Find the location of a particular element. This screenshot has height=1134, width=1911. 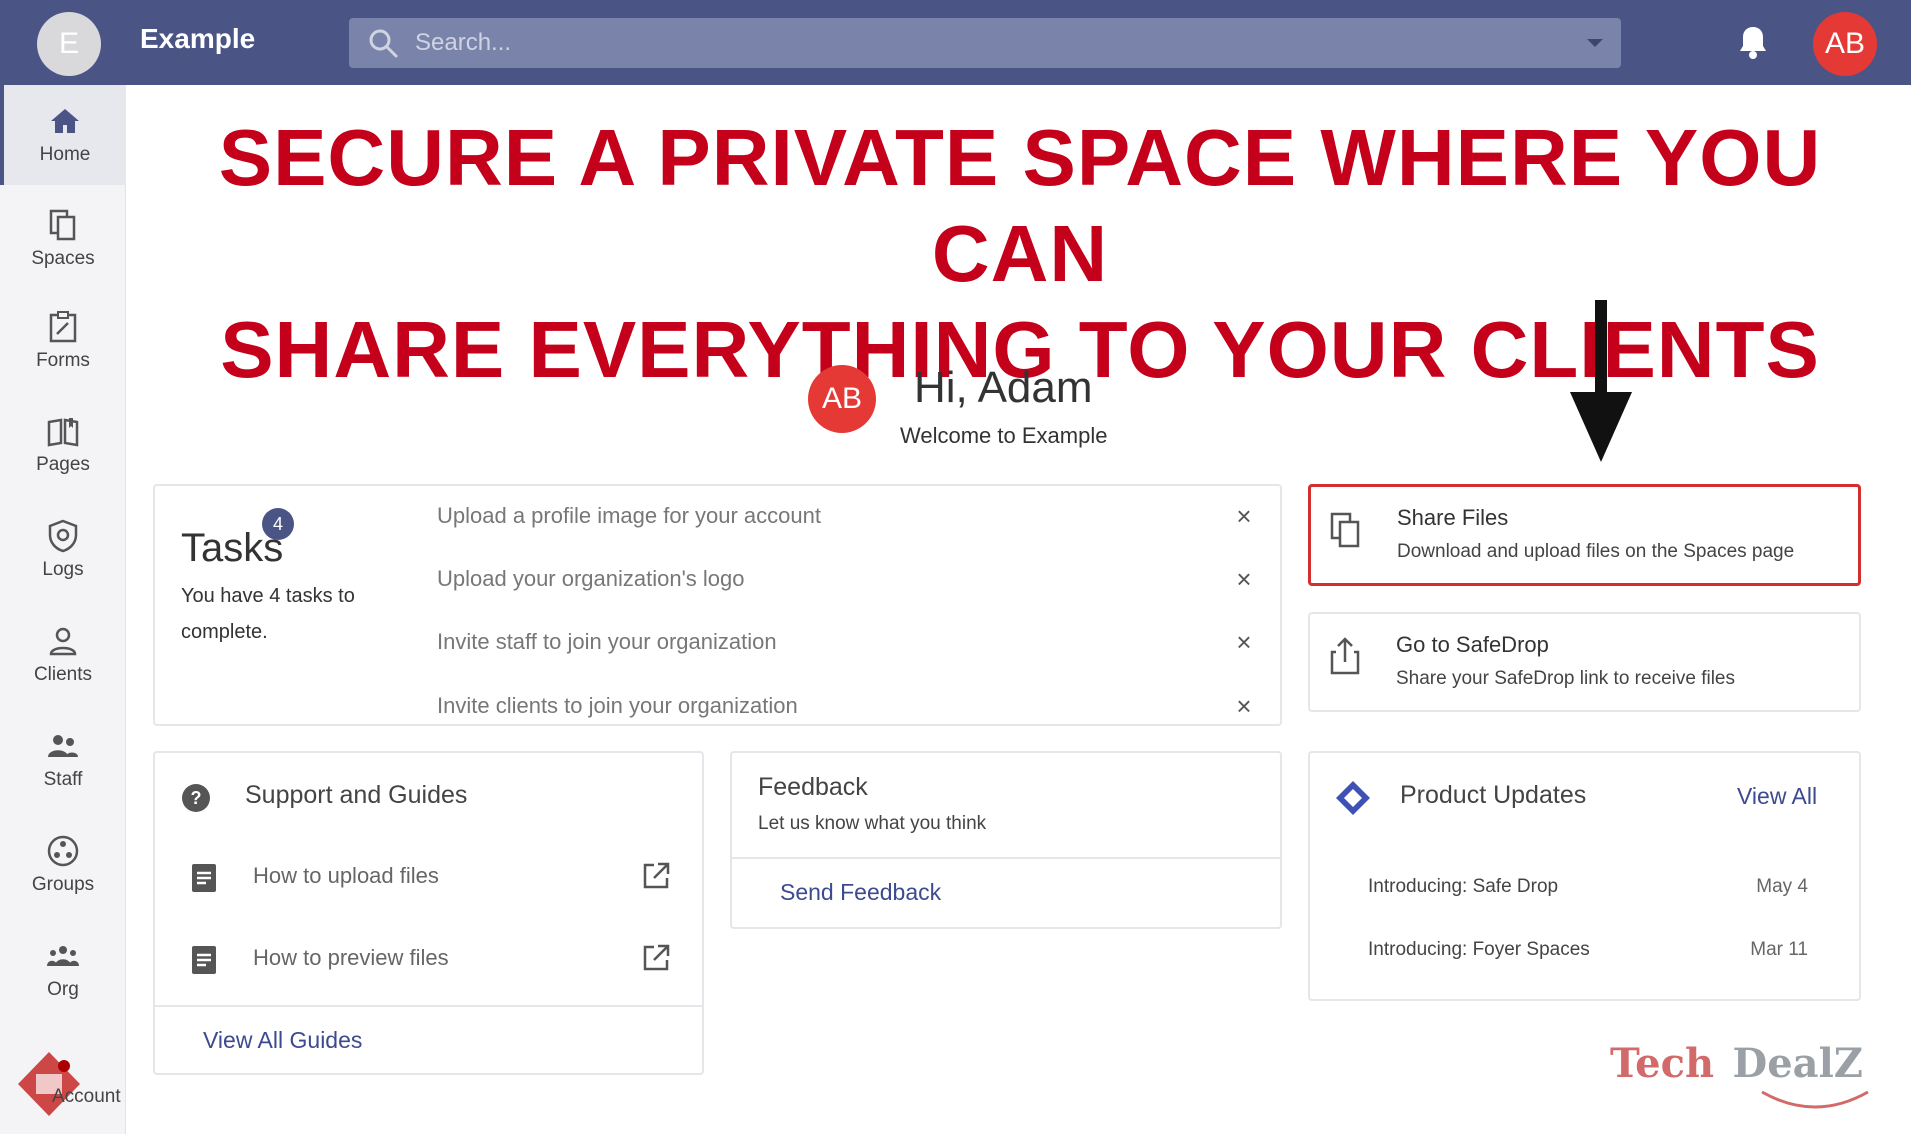

support-title: Support and Guides is located at coordinates (356, 795).